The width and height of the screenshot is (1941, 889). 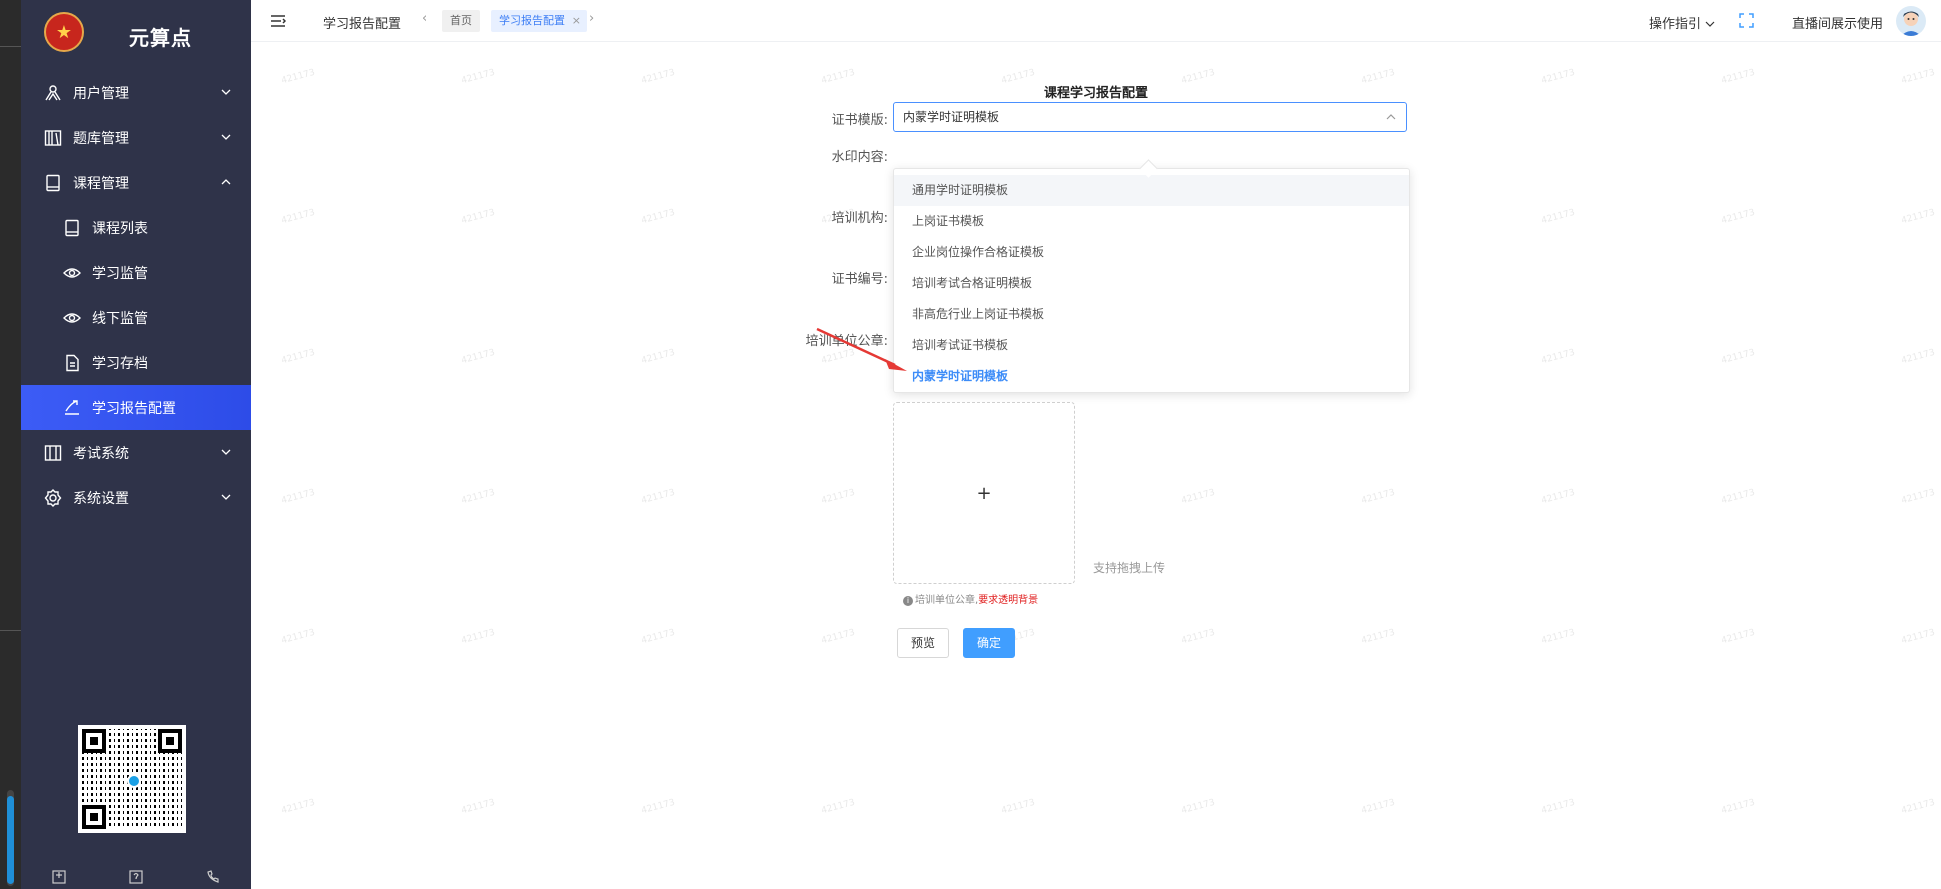 What do you see at coordinates (1096, 21) in the screenshot?
I see `top-bar: 学习报告配置 ‹ 首页 学习报告配置 × › 操作指引 直播间展示使用` at bounding box center [1096, 21].